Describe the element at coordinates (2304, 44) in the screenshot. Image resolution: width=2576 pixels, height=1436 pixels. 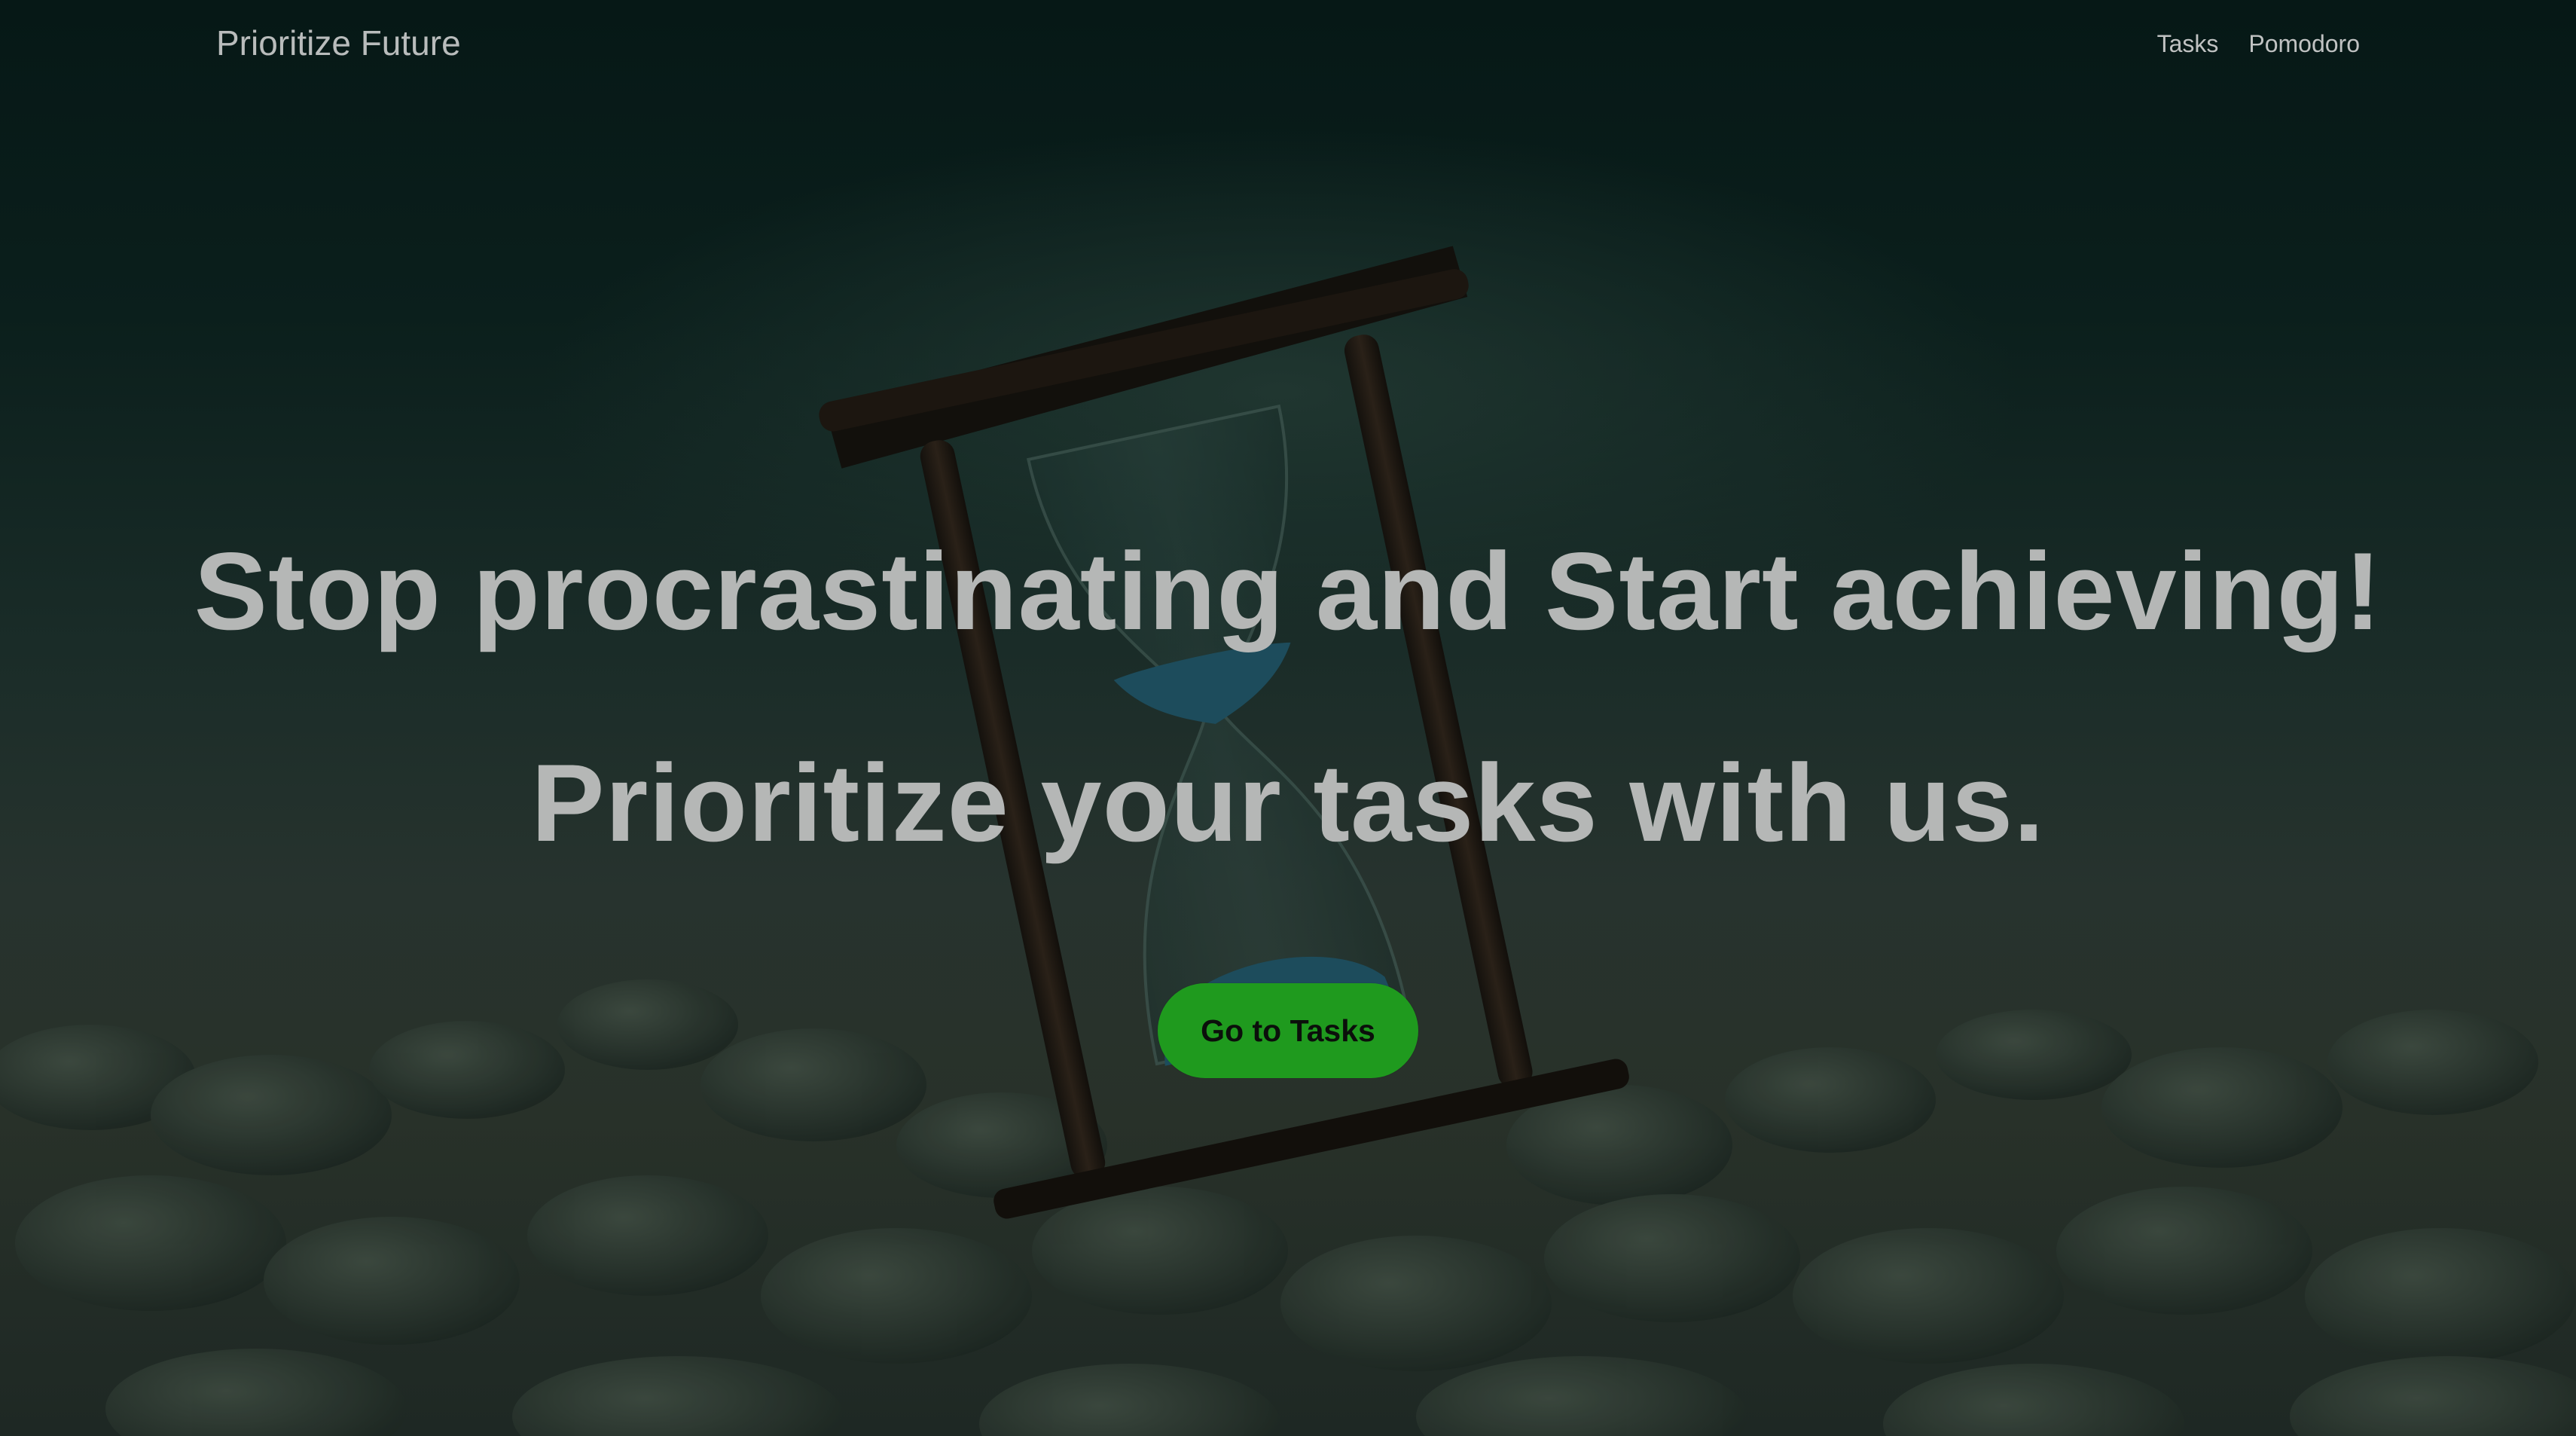
I see `nav-link-pomodoro: Pomodoro` at that location.